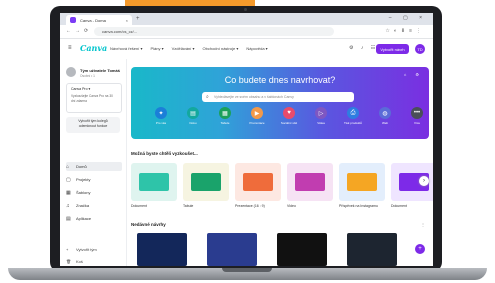  I want to click on browser-extension-icons: ☆◐⬇≡⋮, so click(405, 31).